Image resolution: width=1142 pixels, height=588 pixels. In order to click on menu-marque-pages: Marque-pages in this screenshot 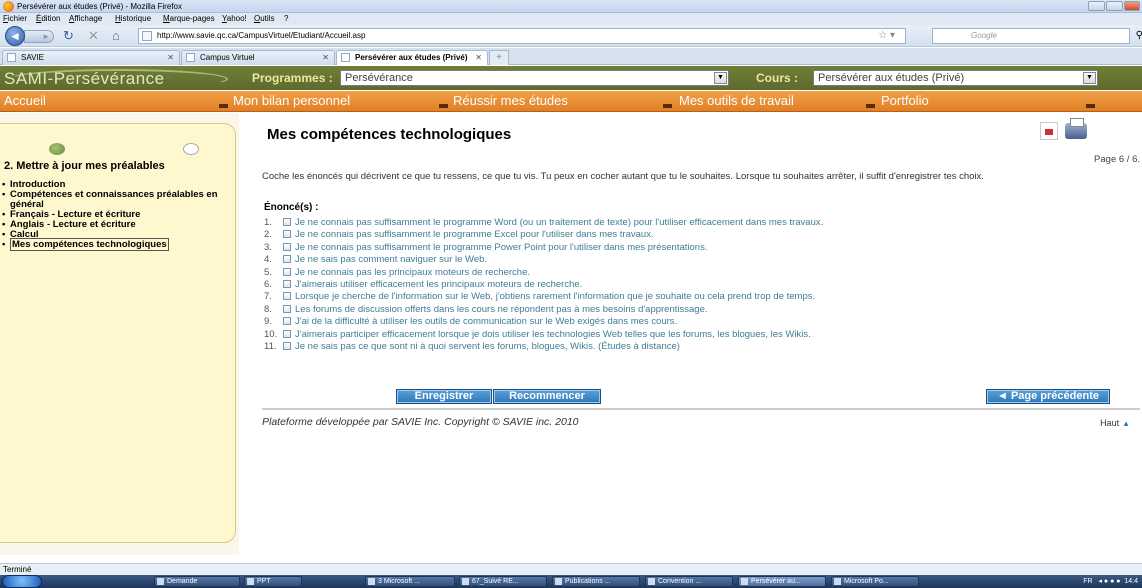, I will do `click(189, 19)`.